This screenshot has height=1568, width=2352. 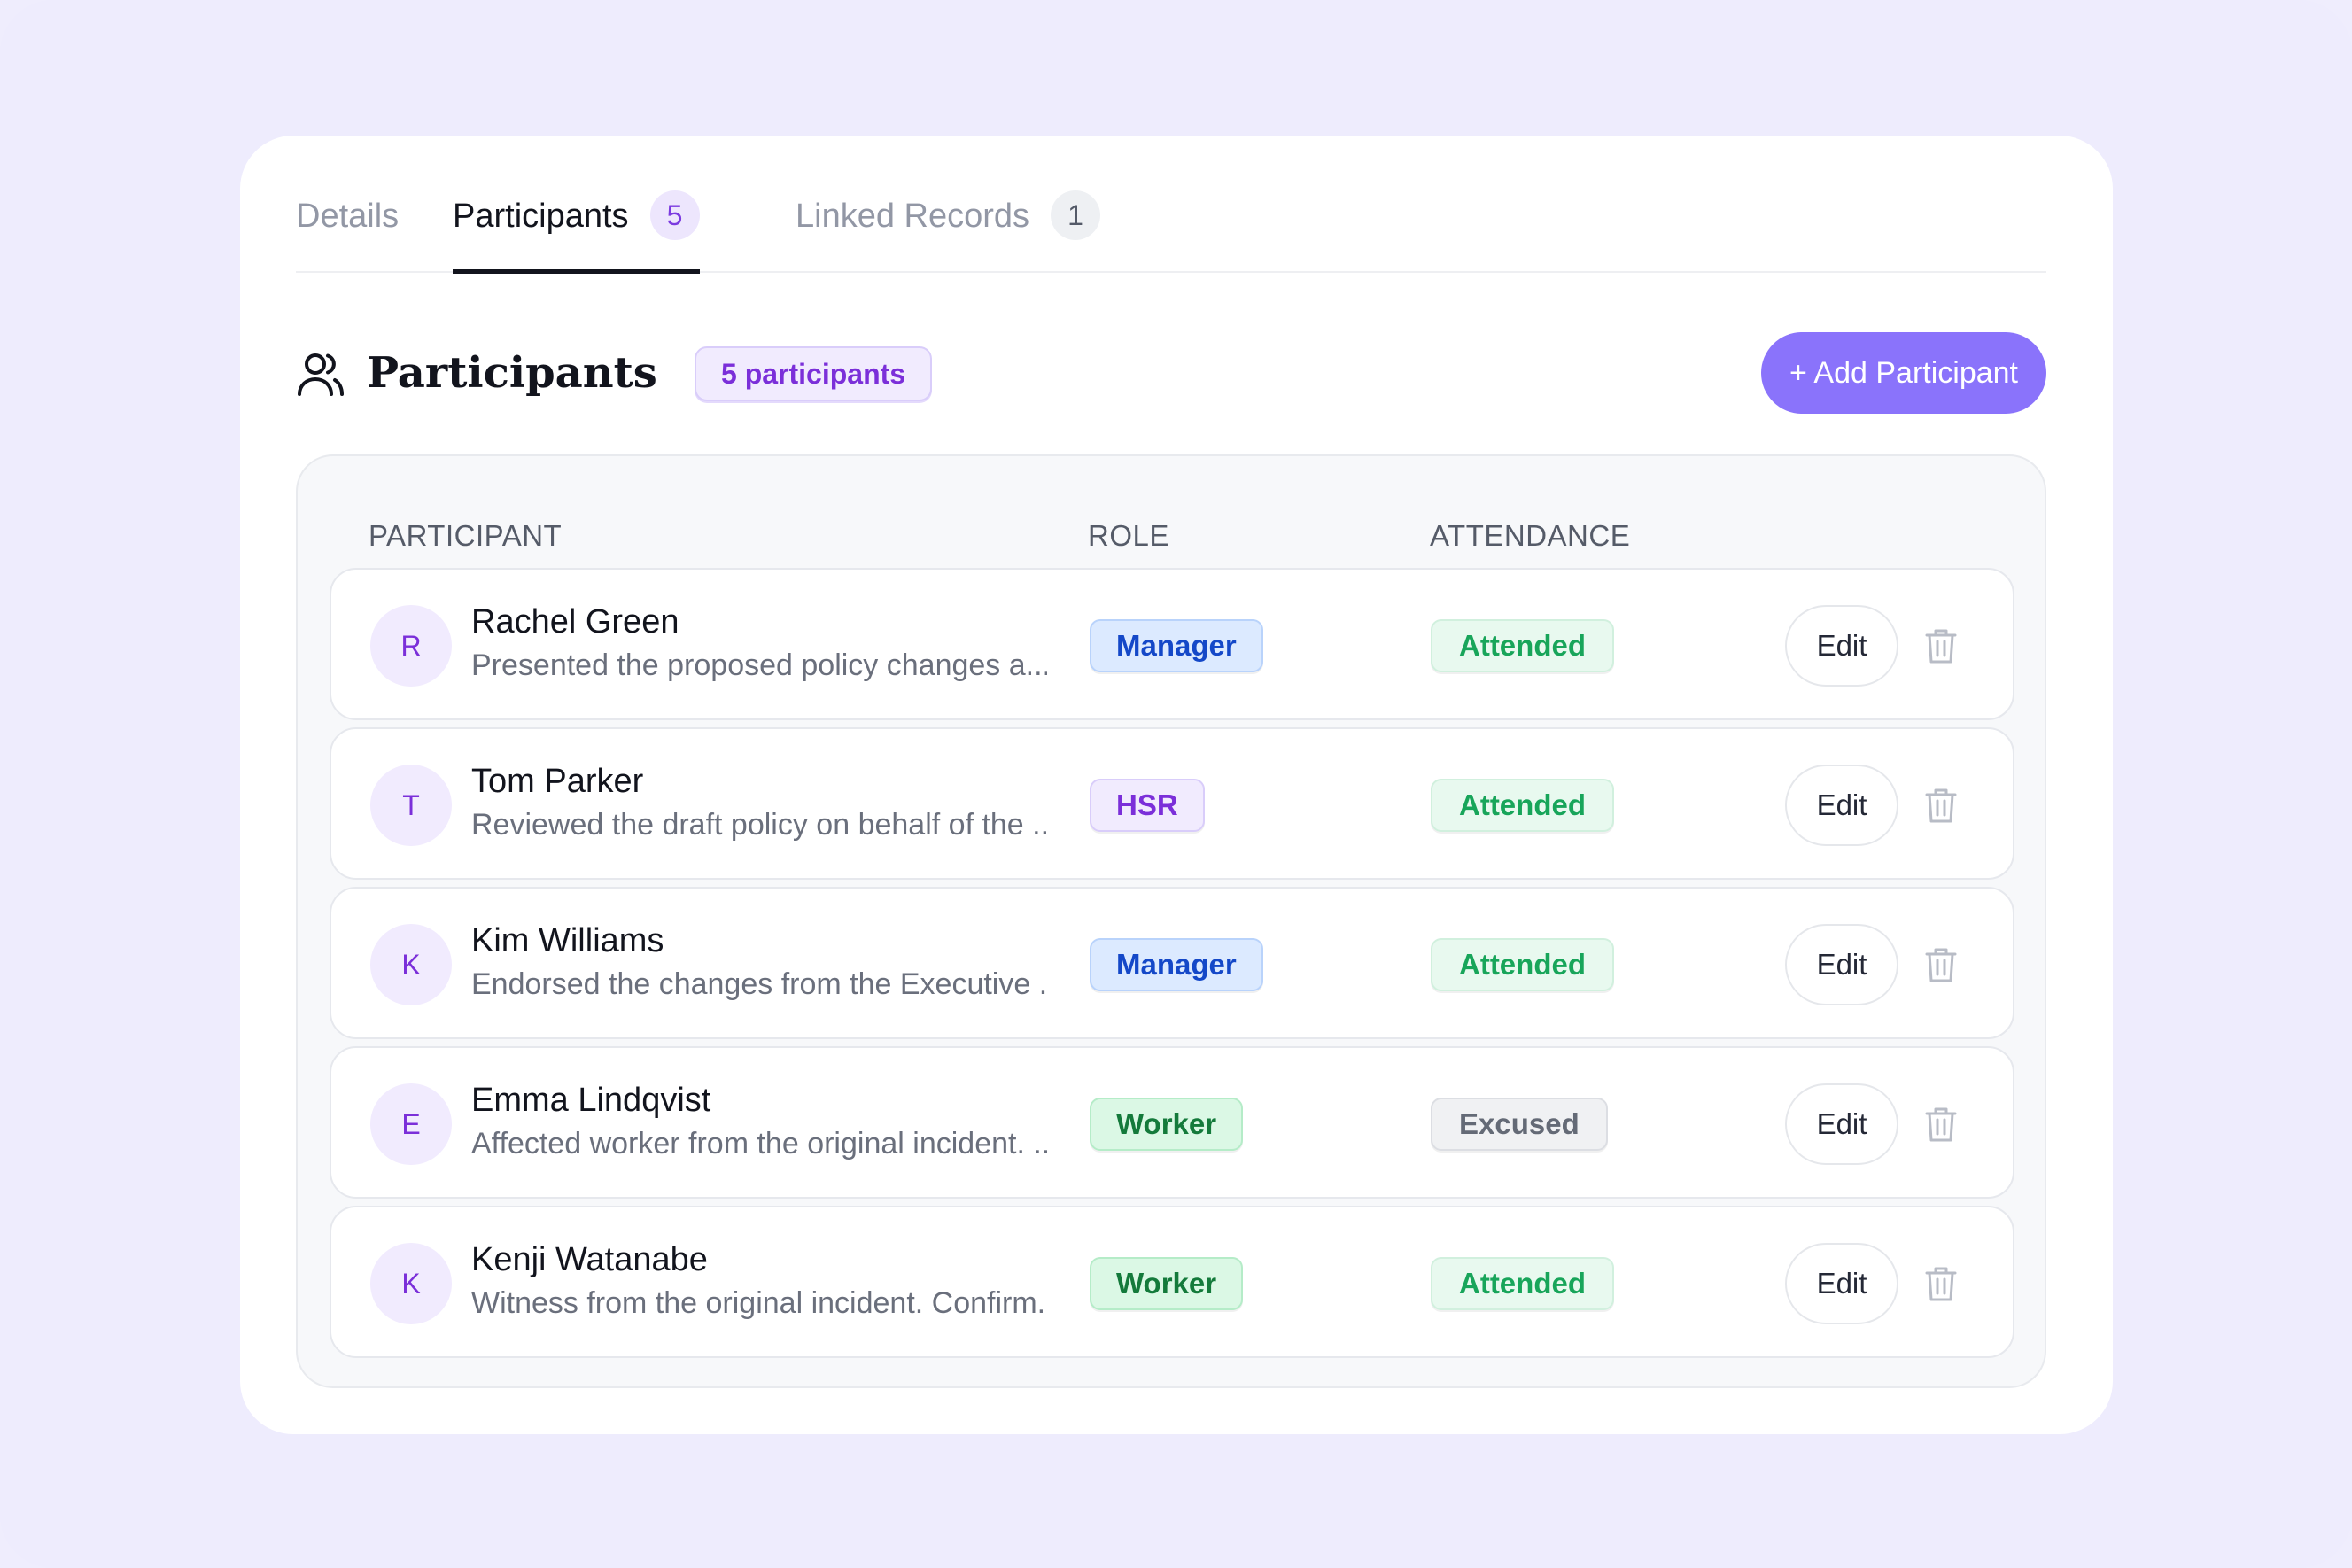 I want to click on add-participant-button: + Add Participant, so click(x=1903, y=373).